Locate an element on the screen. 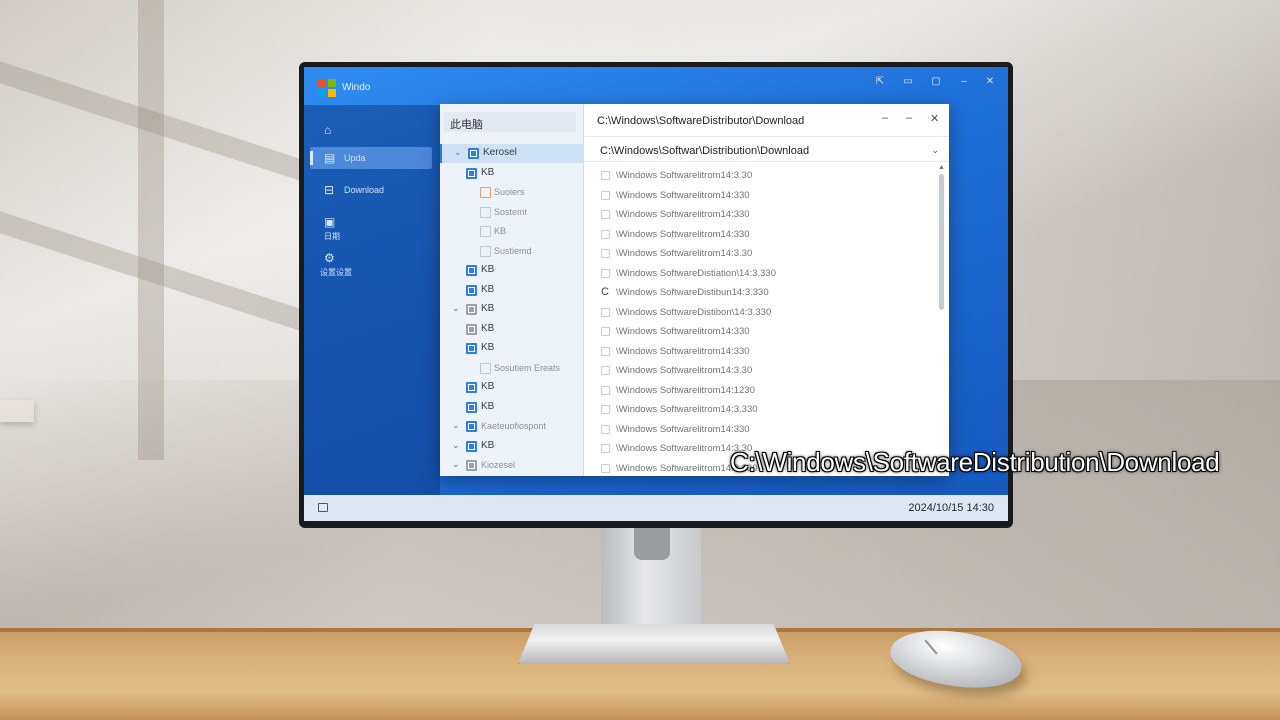 The width and height of the screenshot is (1280, 720). list-item: \Windows Softwarelitrom14:3.330 is located at coordinates (759, 409).